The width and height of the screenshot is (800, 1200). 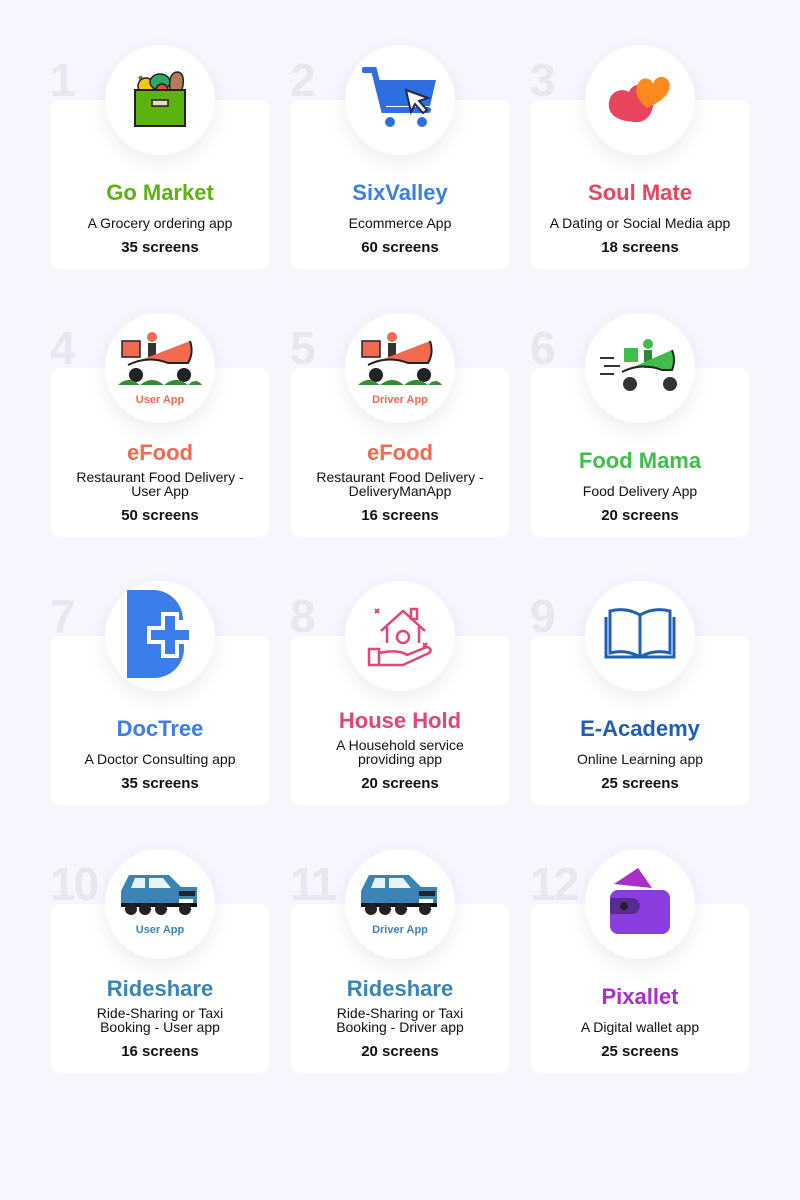 What do you see at coordinates (640, 728) in the screenshot?
I see `app-title: E-Academy` at bounding box center [640, 728].